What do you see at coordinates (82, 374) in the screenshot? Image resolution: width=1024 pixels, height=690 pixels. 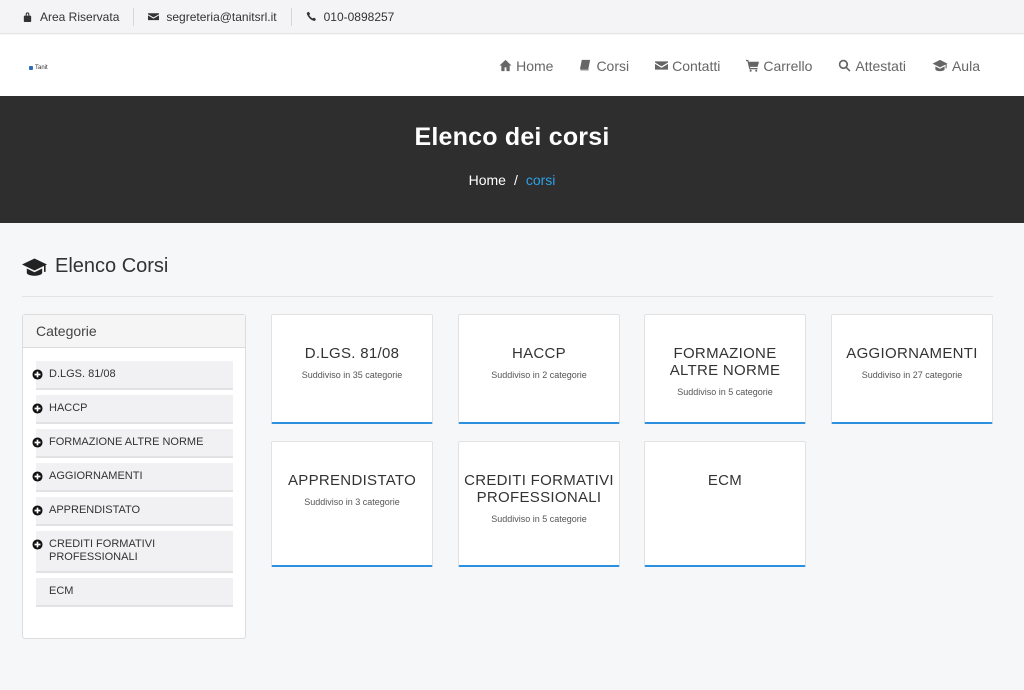 I see `sidebar-item-label: D.LGS. 81/08` at bounding box center [82, 374].